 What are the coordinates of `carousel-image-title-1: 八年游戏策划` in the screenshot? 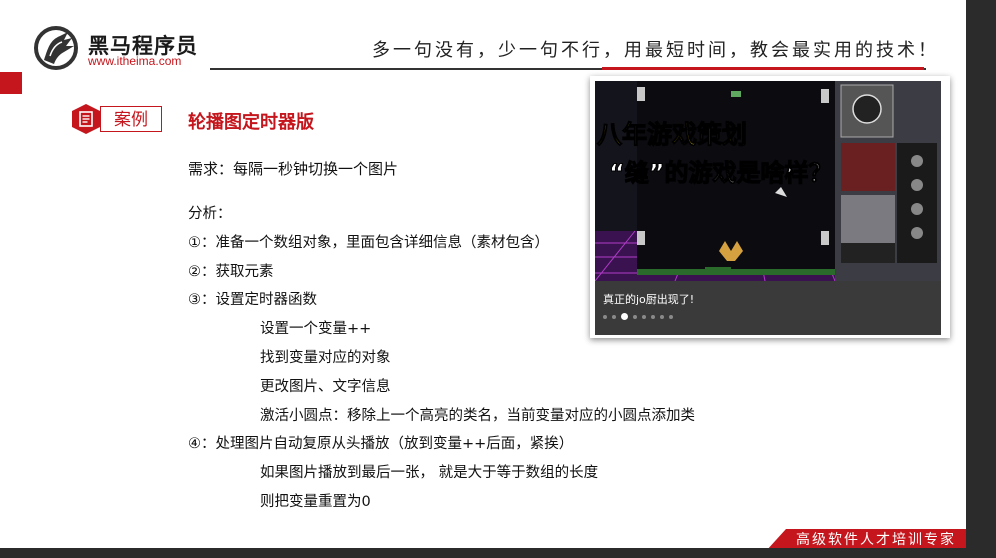 It's located at (672, 134).